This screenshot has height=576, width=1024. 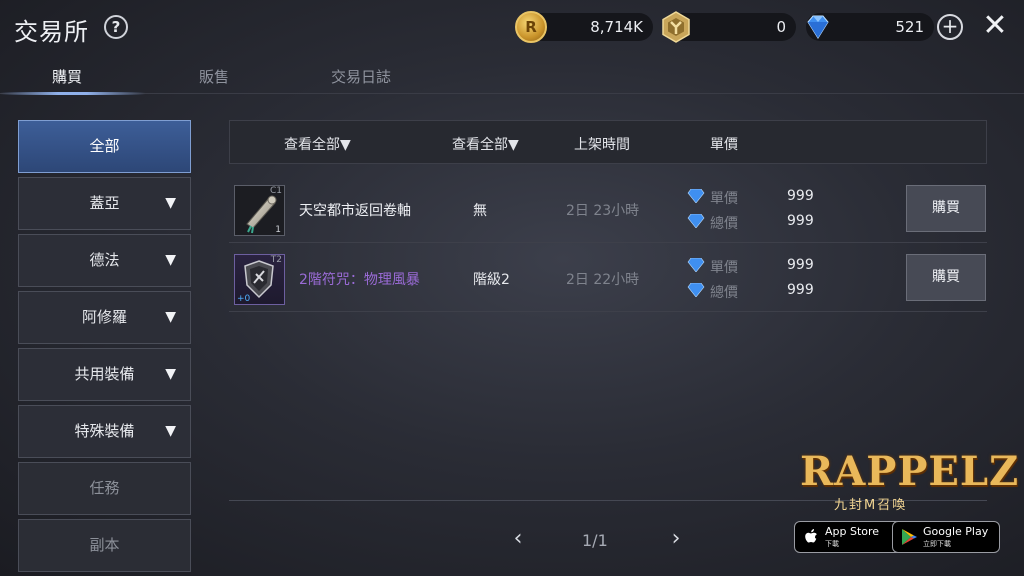 I want to click on sidebar-item-label: 共用裝備, so click(x=104, y=374).